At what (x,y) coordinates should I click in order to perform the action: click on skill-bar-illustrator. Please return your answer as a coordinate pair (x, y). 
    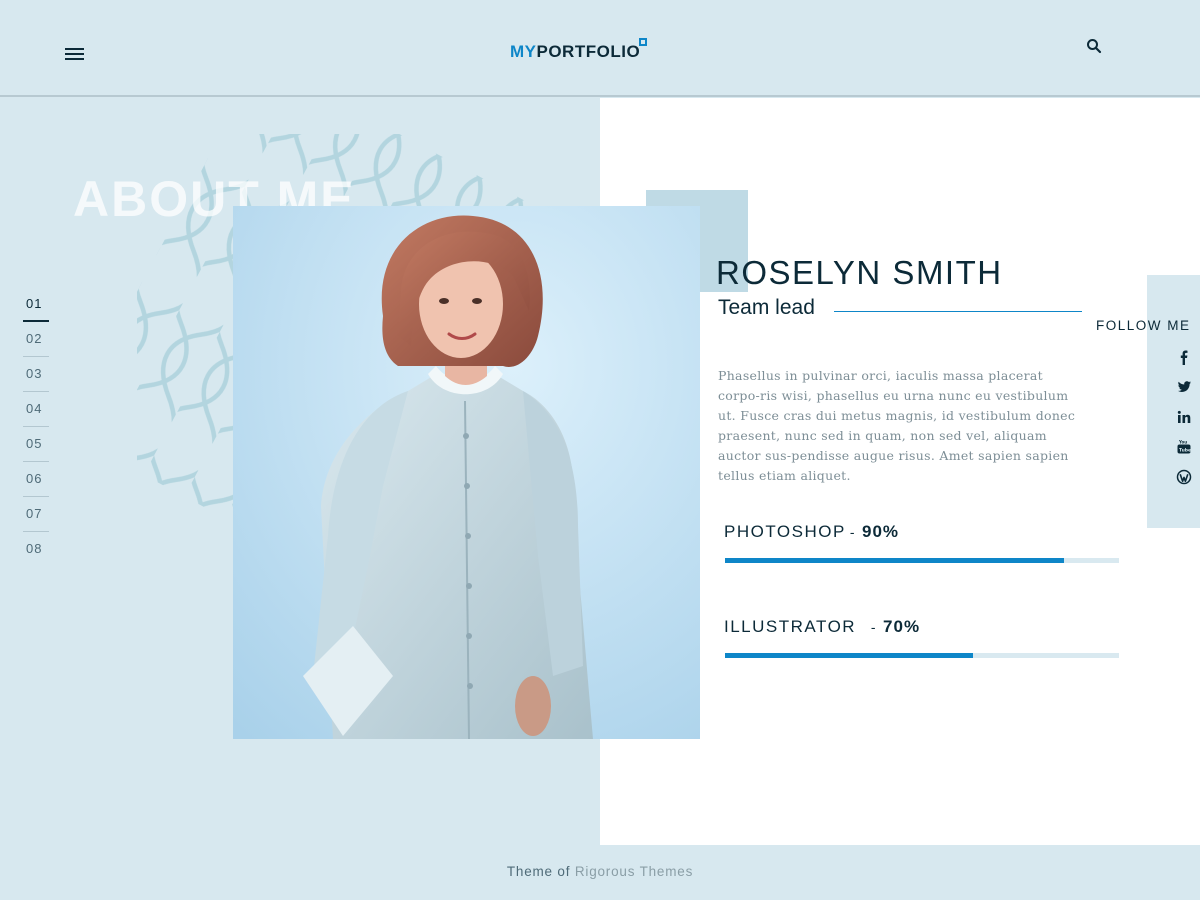
    Looking at the image, I should click on (922, 655).